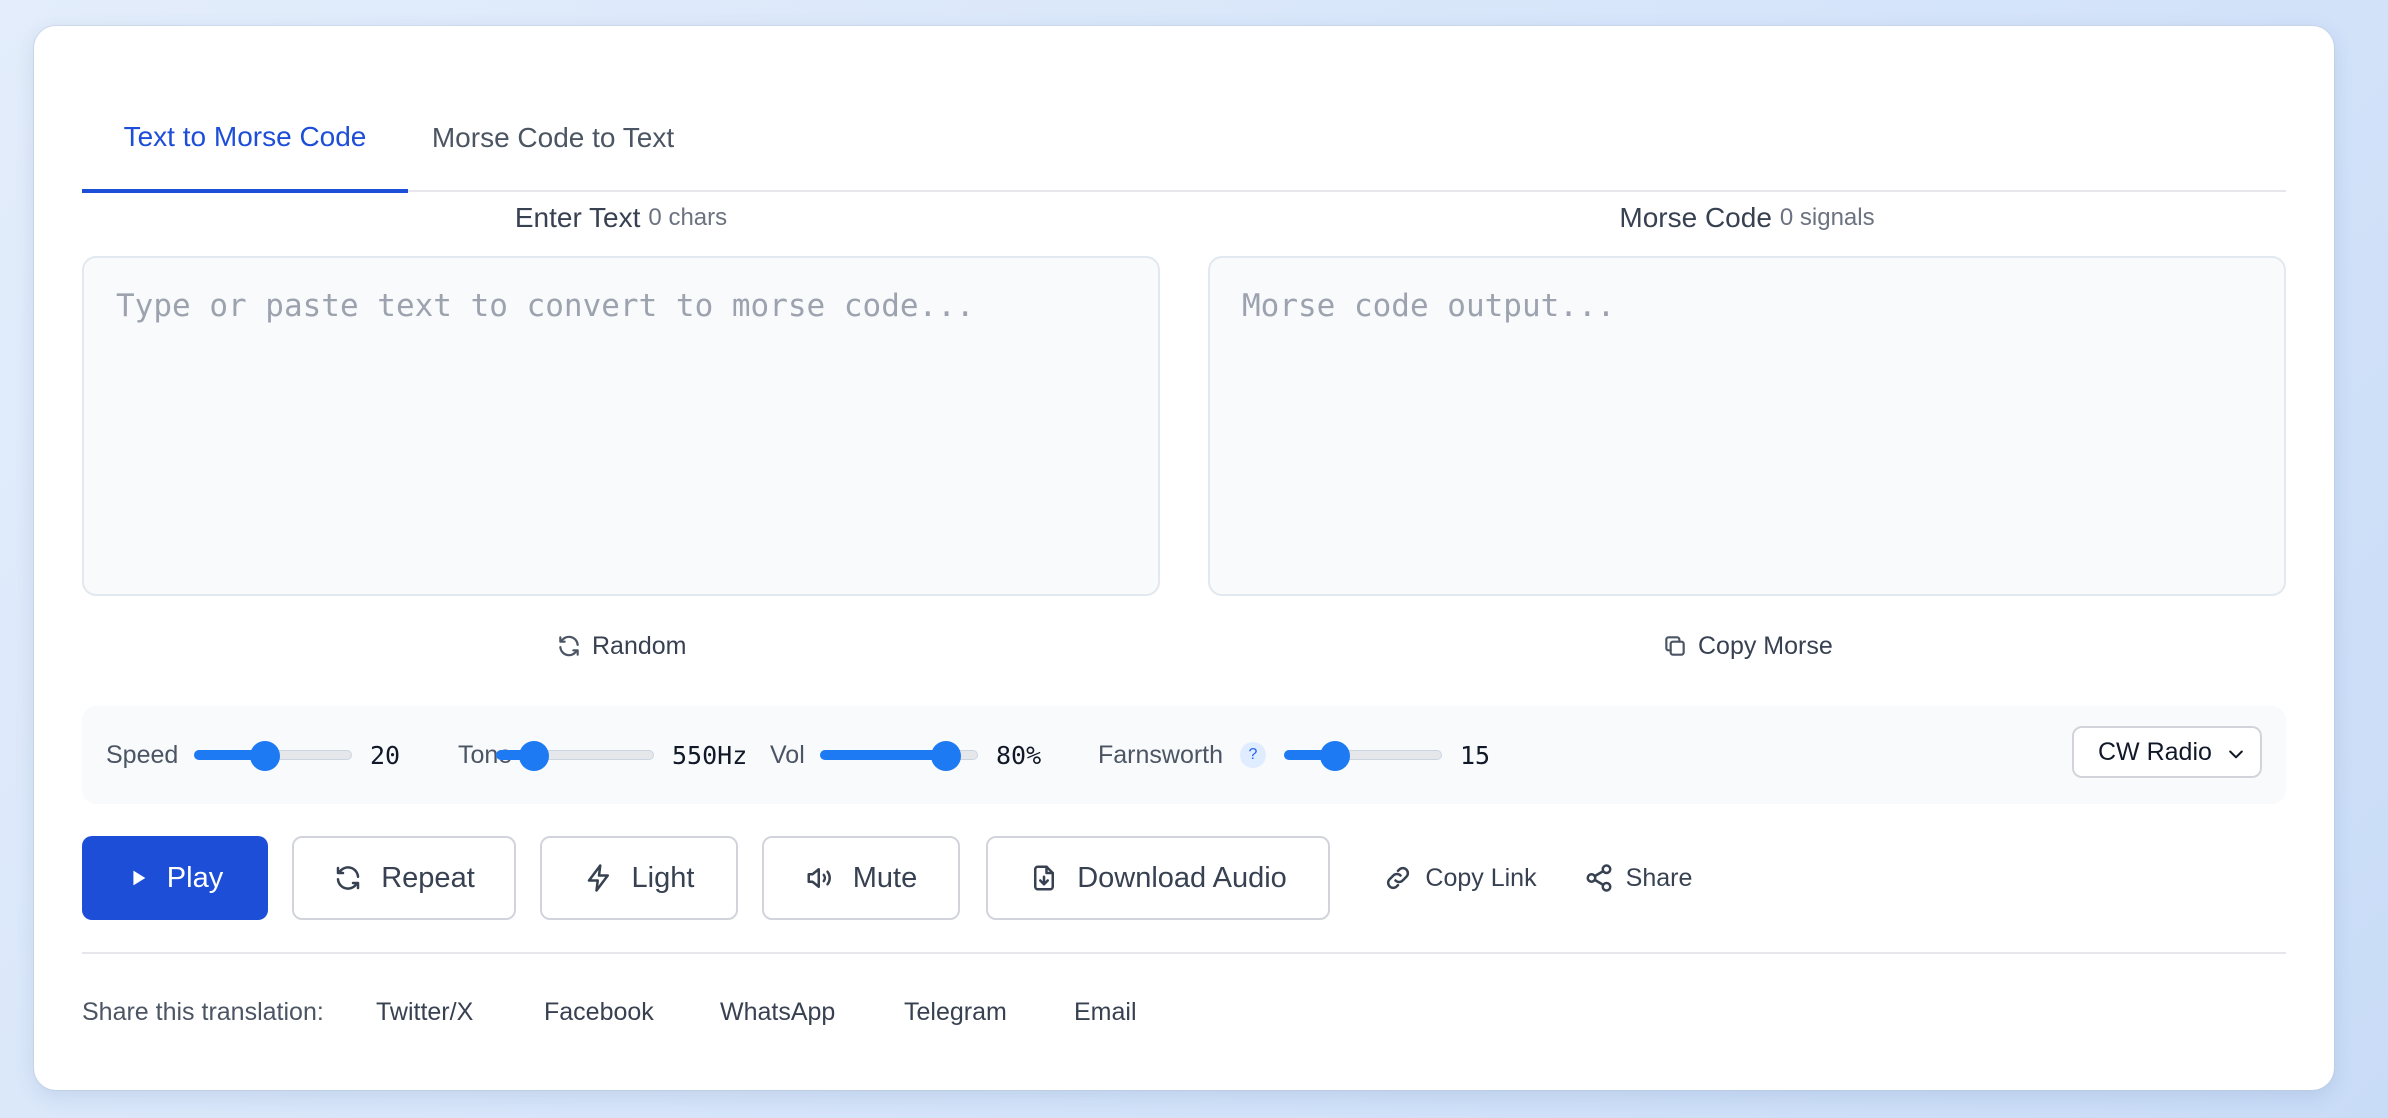 This screenshot has height=1118, width=2388. Describe the element at coordinates (569, 646) in the screenshot. I see `refresh-icon` at that location.